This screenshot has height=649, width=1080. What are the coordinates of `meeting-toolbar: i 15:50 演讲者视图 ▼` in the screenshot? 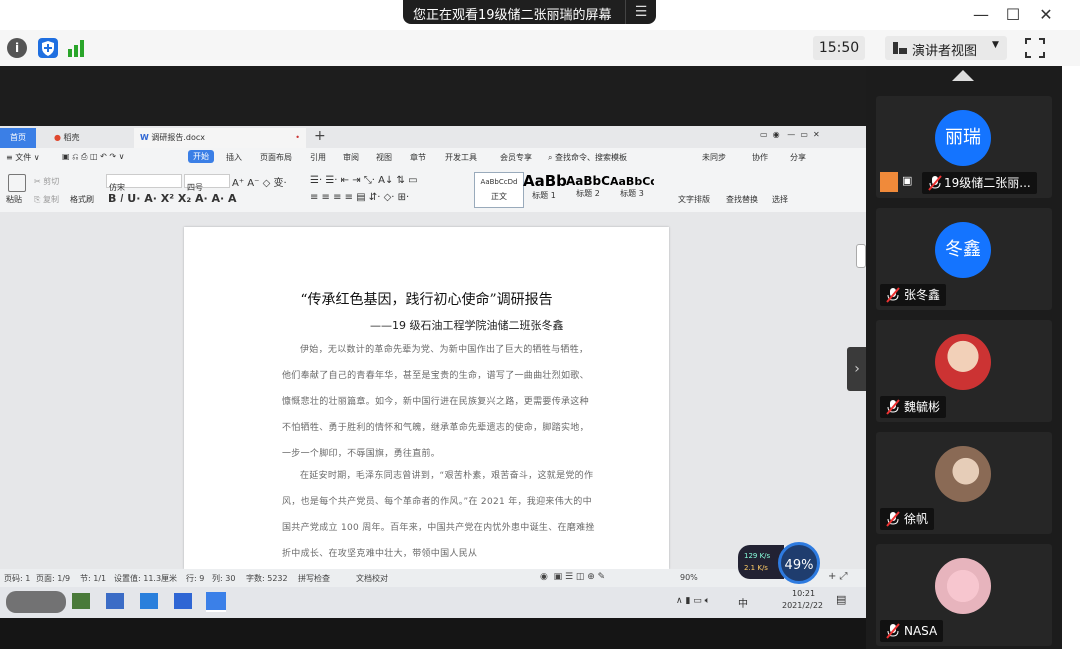 It's located at (540, 48).